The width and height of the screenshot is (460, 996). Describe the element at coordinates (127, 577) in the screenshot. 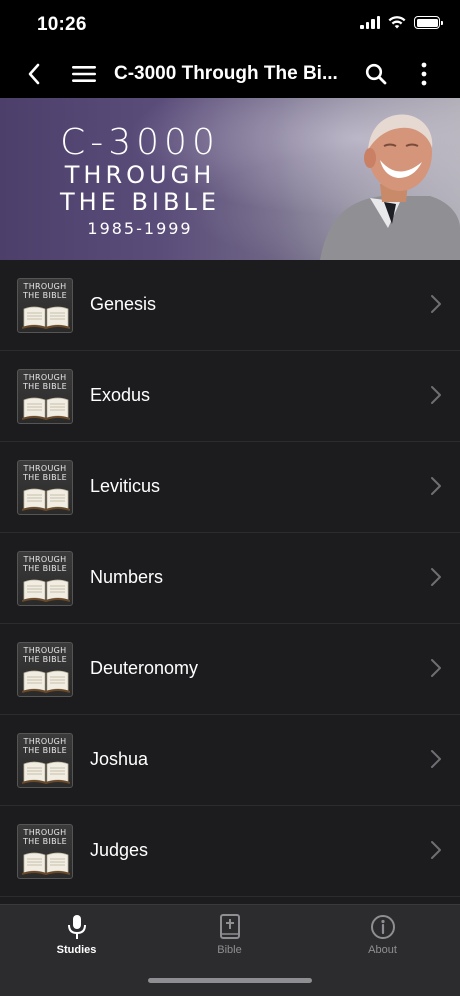

I see `list-item-label: Numbers` at that location.